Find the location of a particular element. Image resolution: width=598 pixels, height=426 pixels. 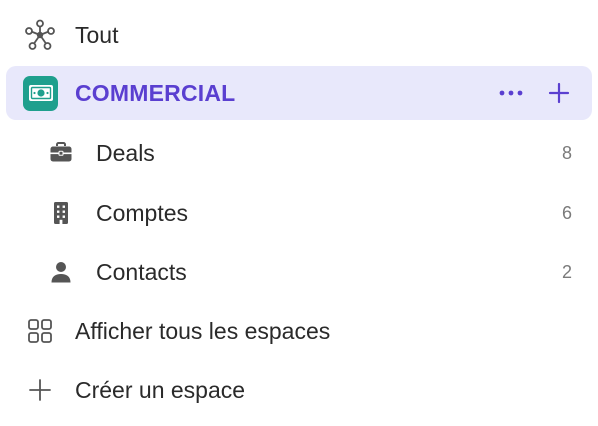

grid-icon is located at coordinates (40, 331).